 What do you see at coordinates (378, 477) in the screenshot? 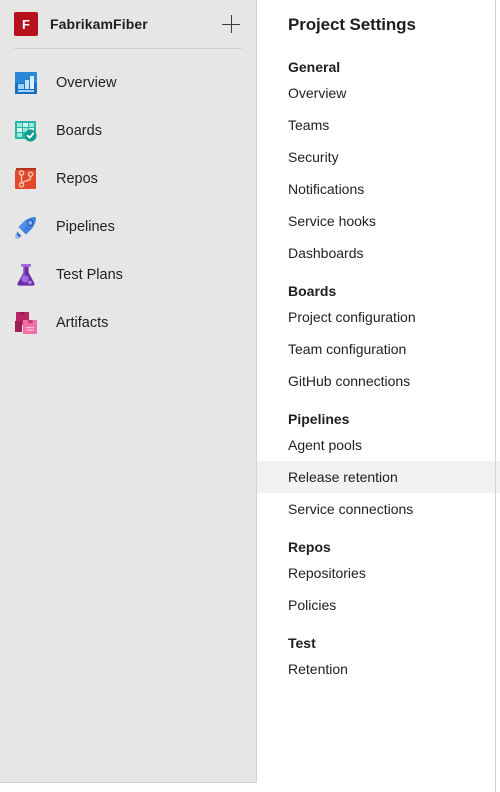
I see `settings-link-release-retention: Release retention` at bounding box center [378, 477].